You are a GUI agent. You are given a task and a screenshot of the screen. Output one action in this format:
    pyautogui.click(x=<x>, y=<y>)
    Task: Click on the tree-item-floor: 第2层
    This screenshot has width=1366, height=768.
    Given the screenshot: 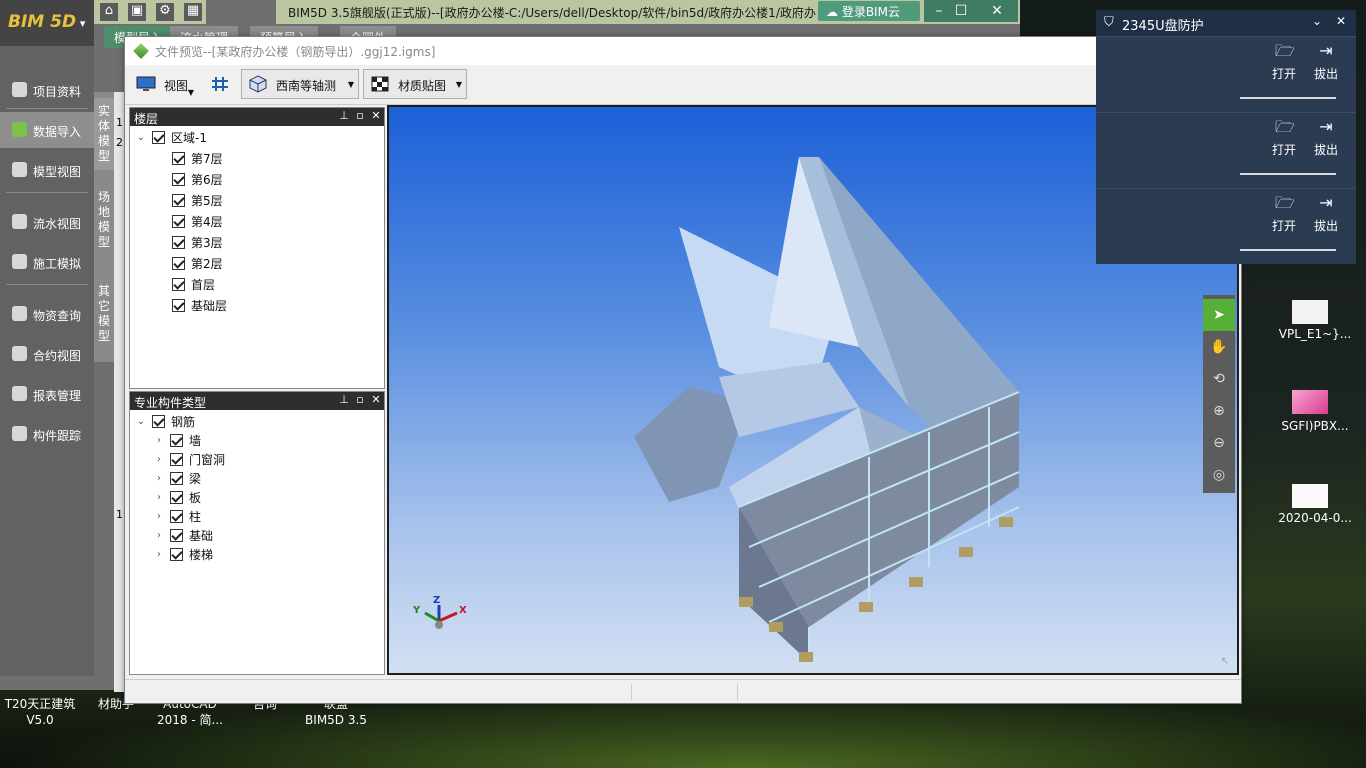 What is the action you would take?
    pyautogui.click(x=197, y=263)
    